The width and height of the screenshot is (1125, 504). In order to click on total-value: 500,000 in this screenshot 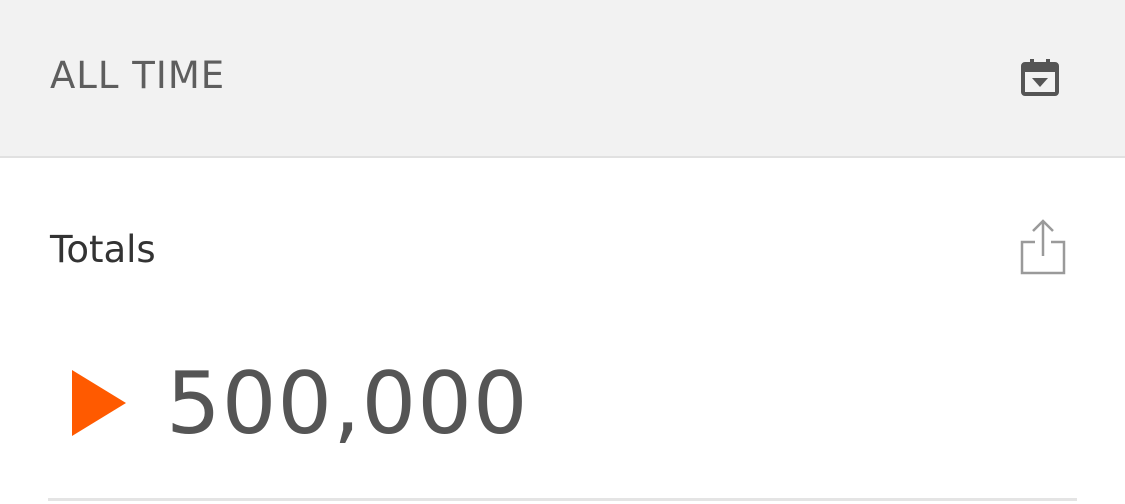, I will do `click(347, 404)`.